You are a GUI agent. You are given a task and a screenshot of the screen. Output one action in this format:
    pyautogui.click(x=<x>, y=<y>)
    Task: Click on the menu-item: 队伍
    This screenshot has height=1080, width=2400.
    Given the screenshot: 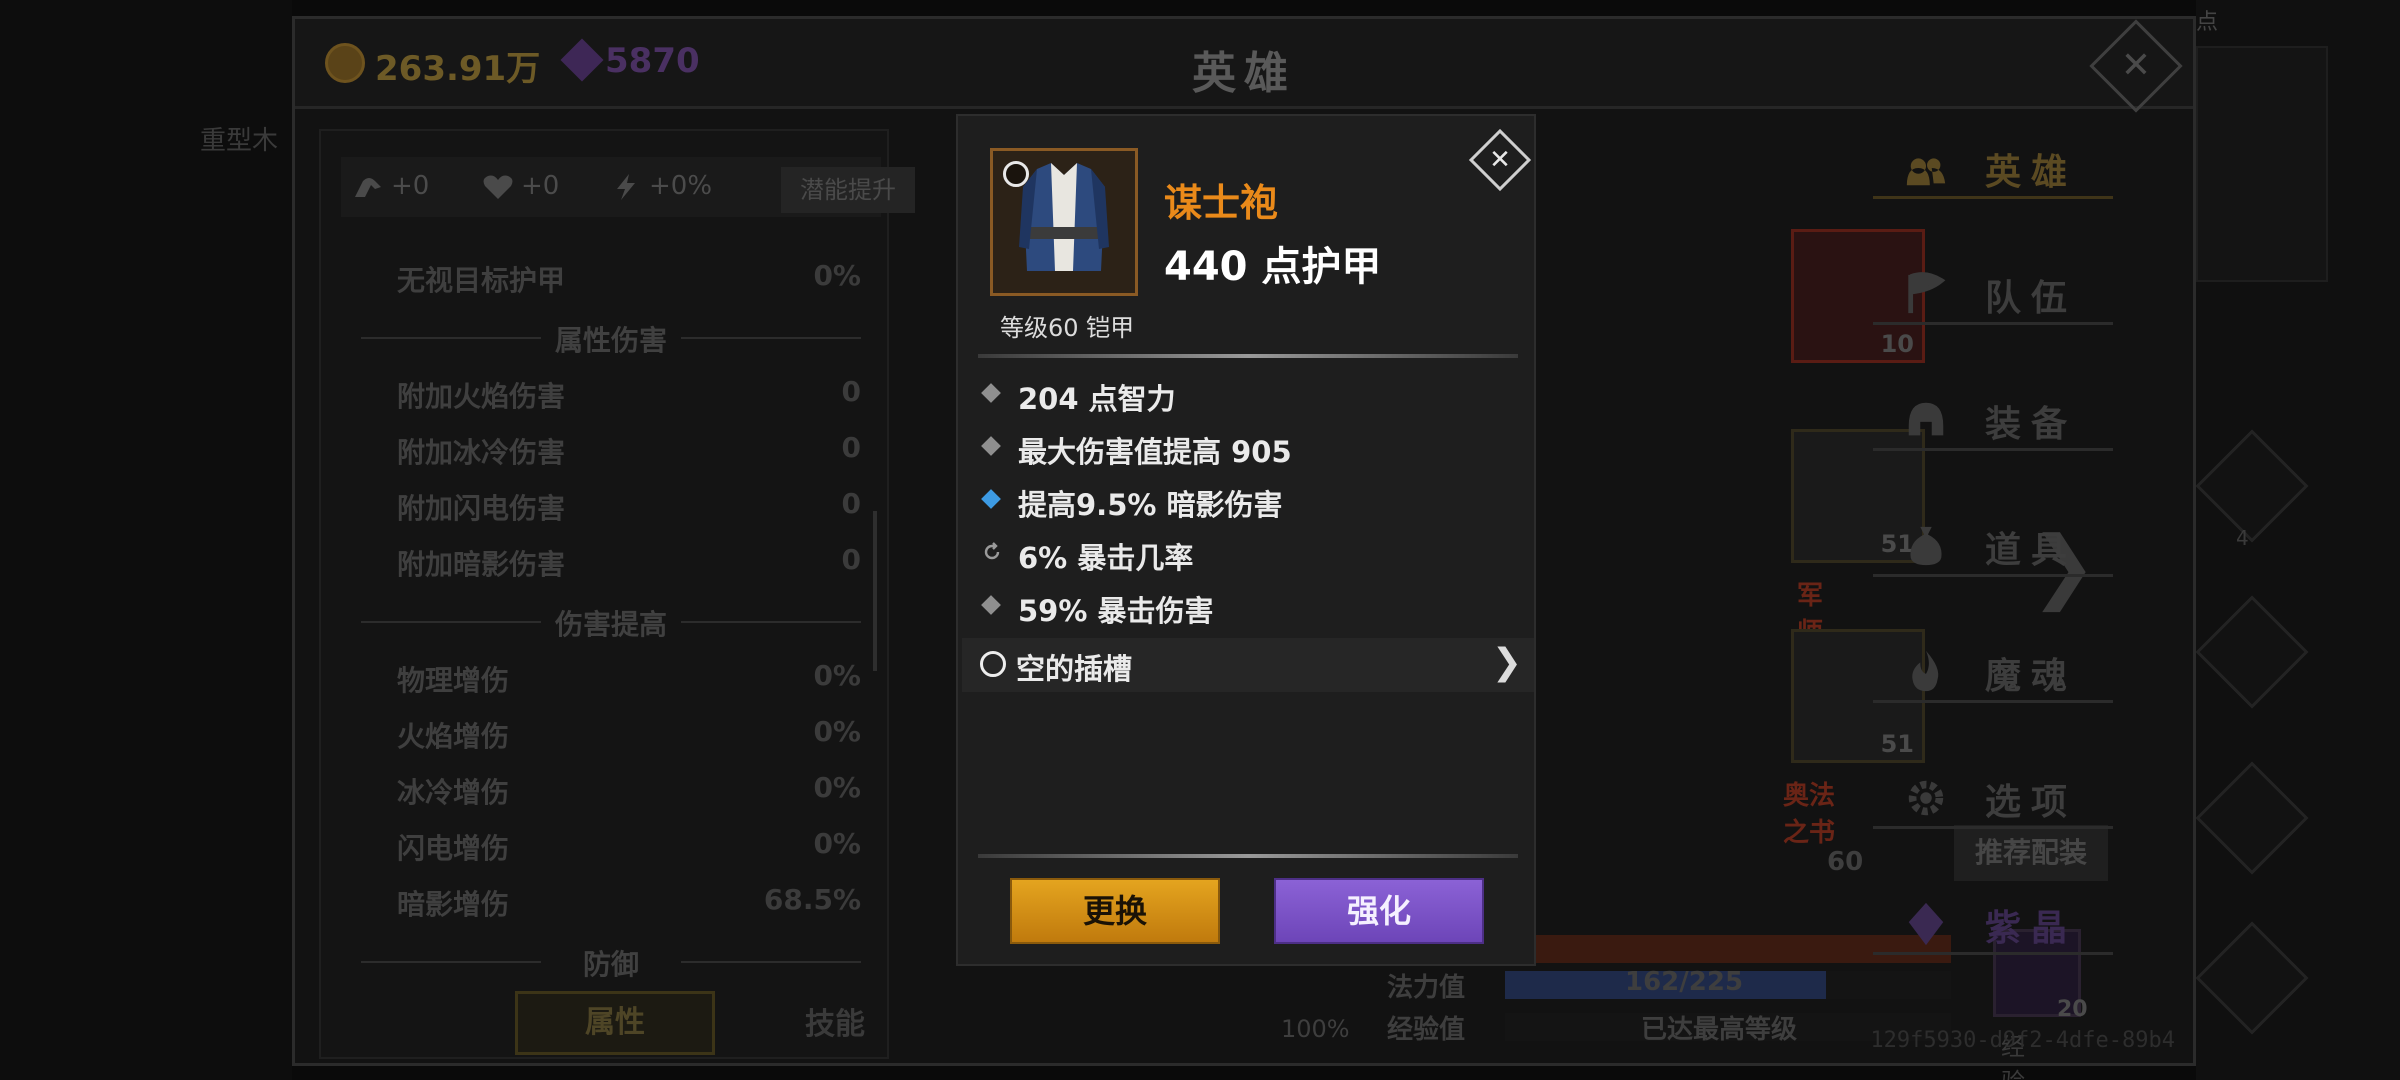 What is the action you would take?
    pyautogui.click(x=1993, y=290)
    